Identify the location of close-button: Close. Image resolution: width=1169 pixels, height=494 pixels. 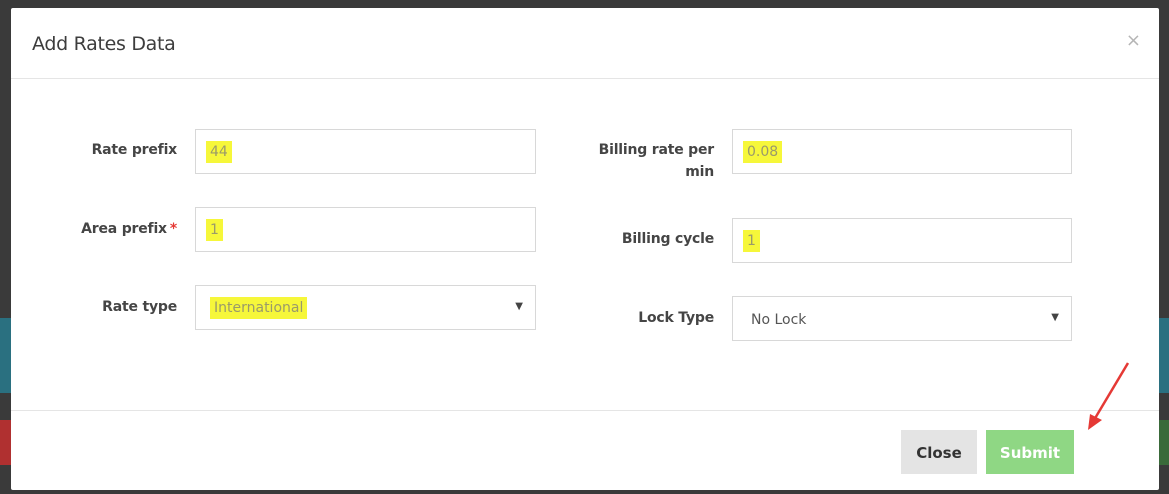
(939, 452).